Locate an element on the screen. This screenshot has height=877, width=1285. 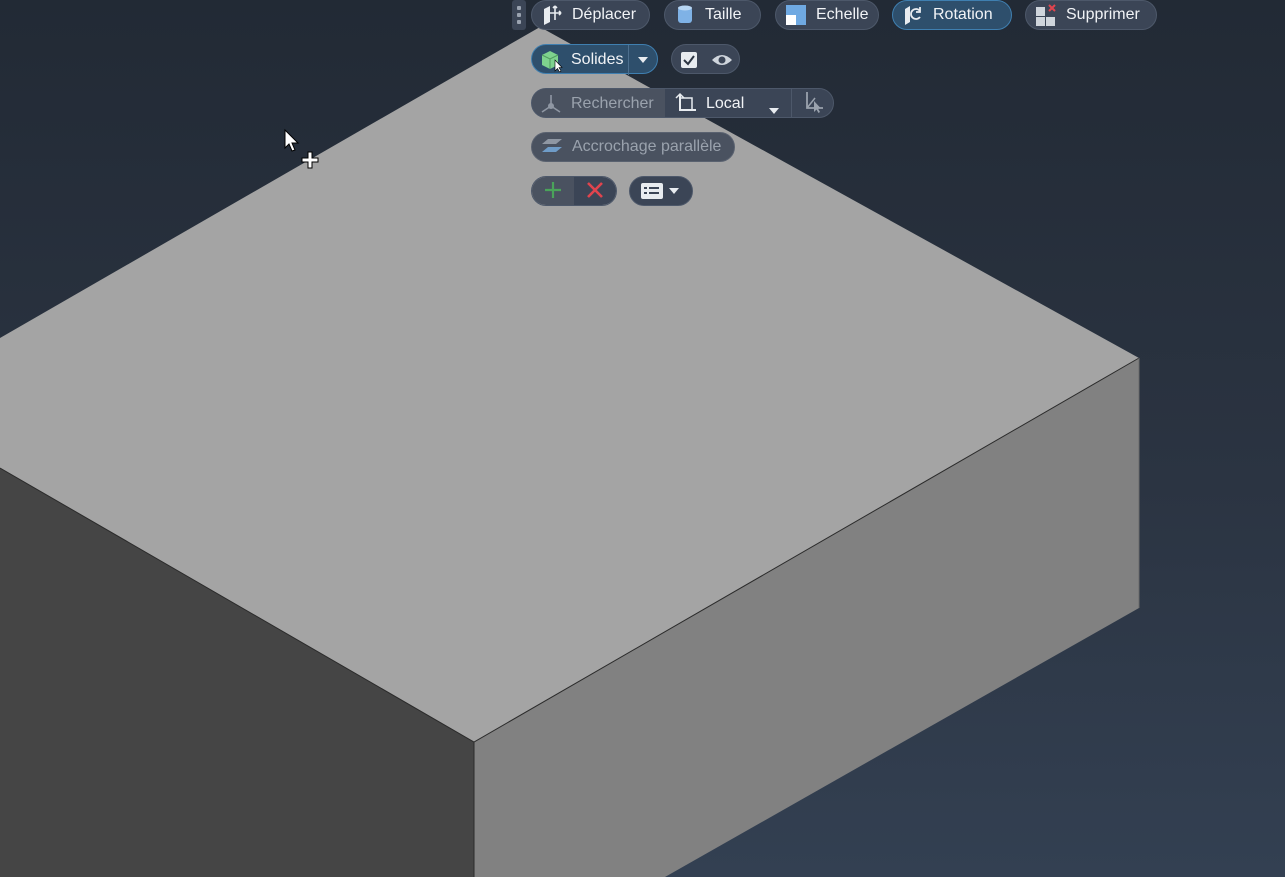
eye-icon is located at coordinates (722, 60).